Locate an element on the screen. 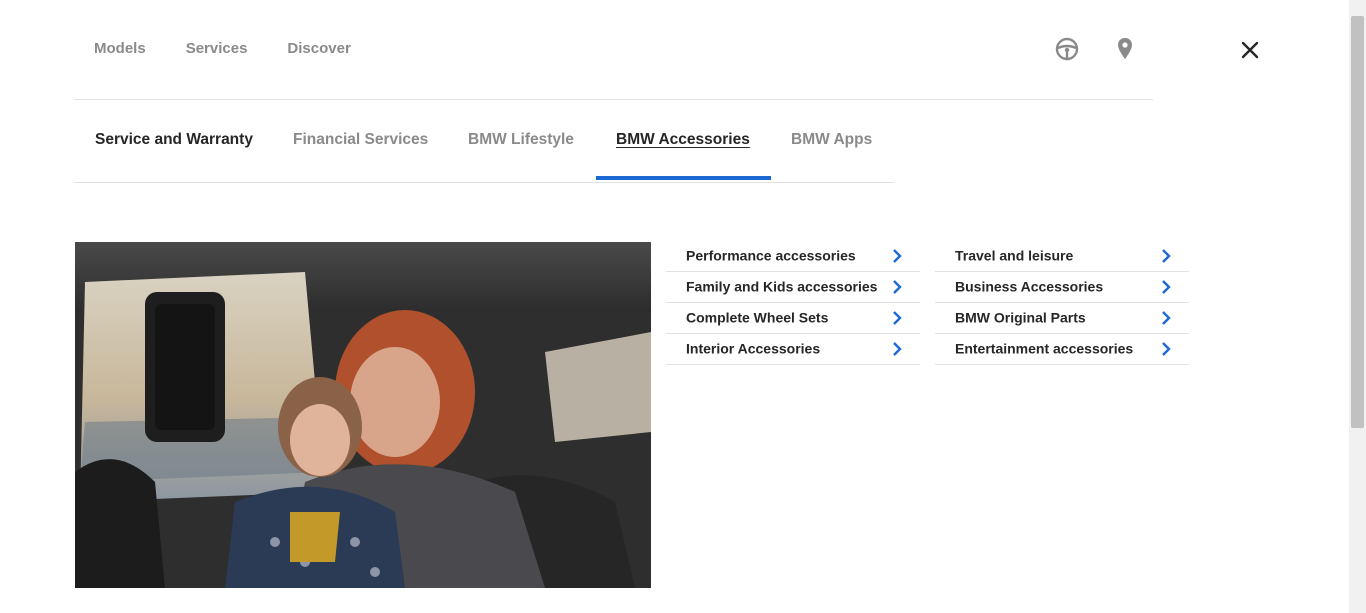  nav-item-discover: Discover is located at coordinates (318, 48).